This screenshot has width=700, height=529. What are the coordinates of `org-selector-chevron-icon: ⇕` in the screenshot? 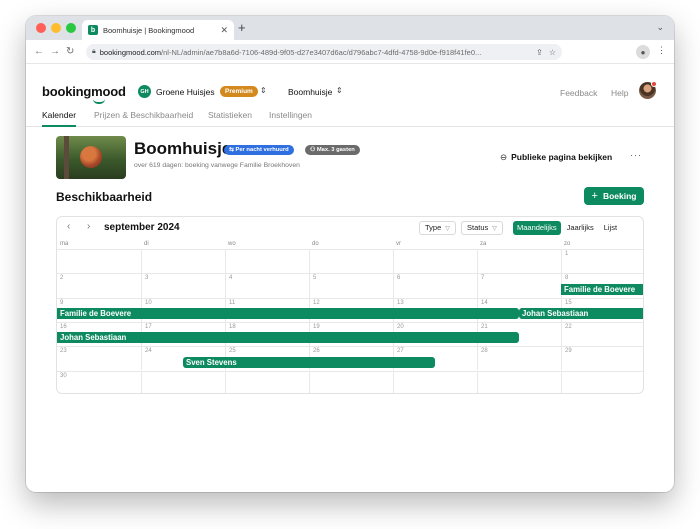 It's located at (263, 90).